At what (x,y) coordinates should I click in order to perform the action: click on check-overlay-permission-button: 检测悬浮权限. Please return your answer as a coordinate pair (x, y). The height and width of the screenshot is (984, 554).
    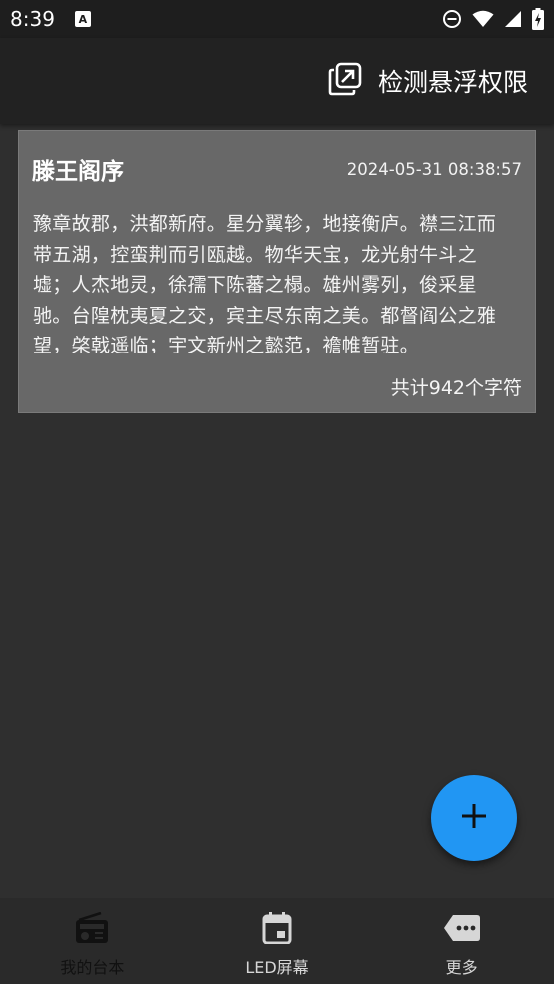
    Looking at the image, I should click on (428, 81).